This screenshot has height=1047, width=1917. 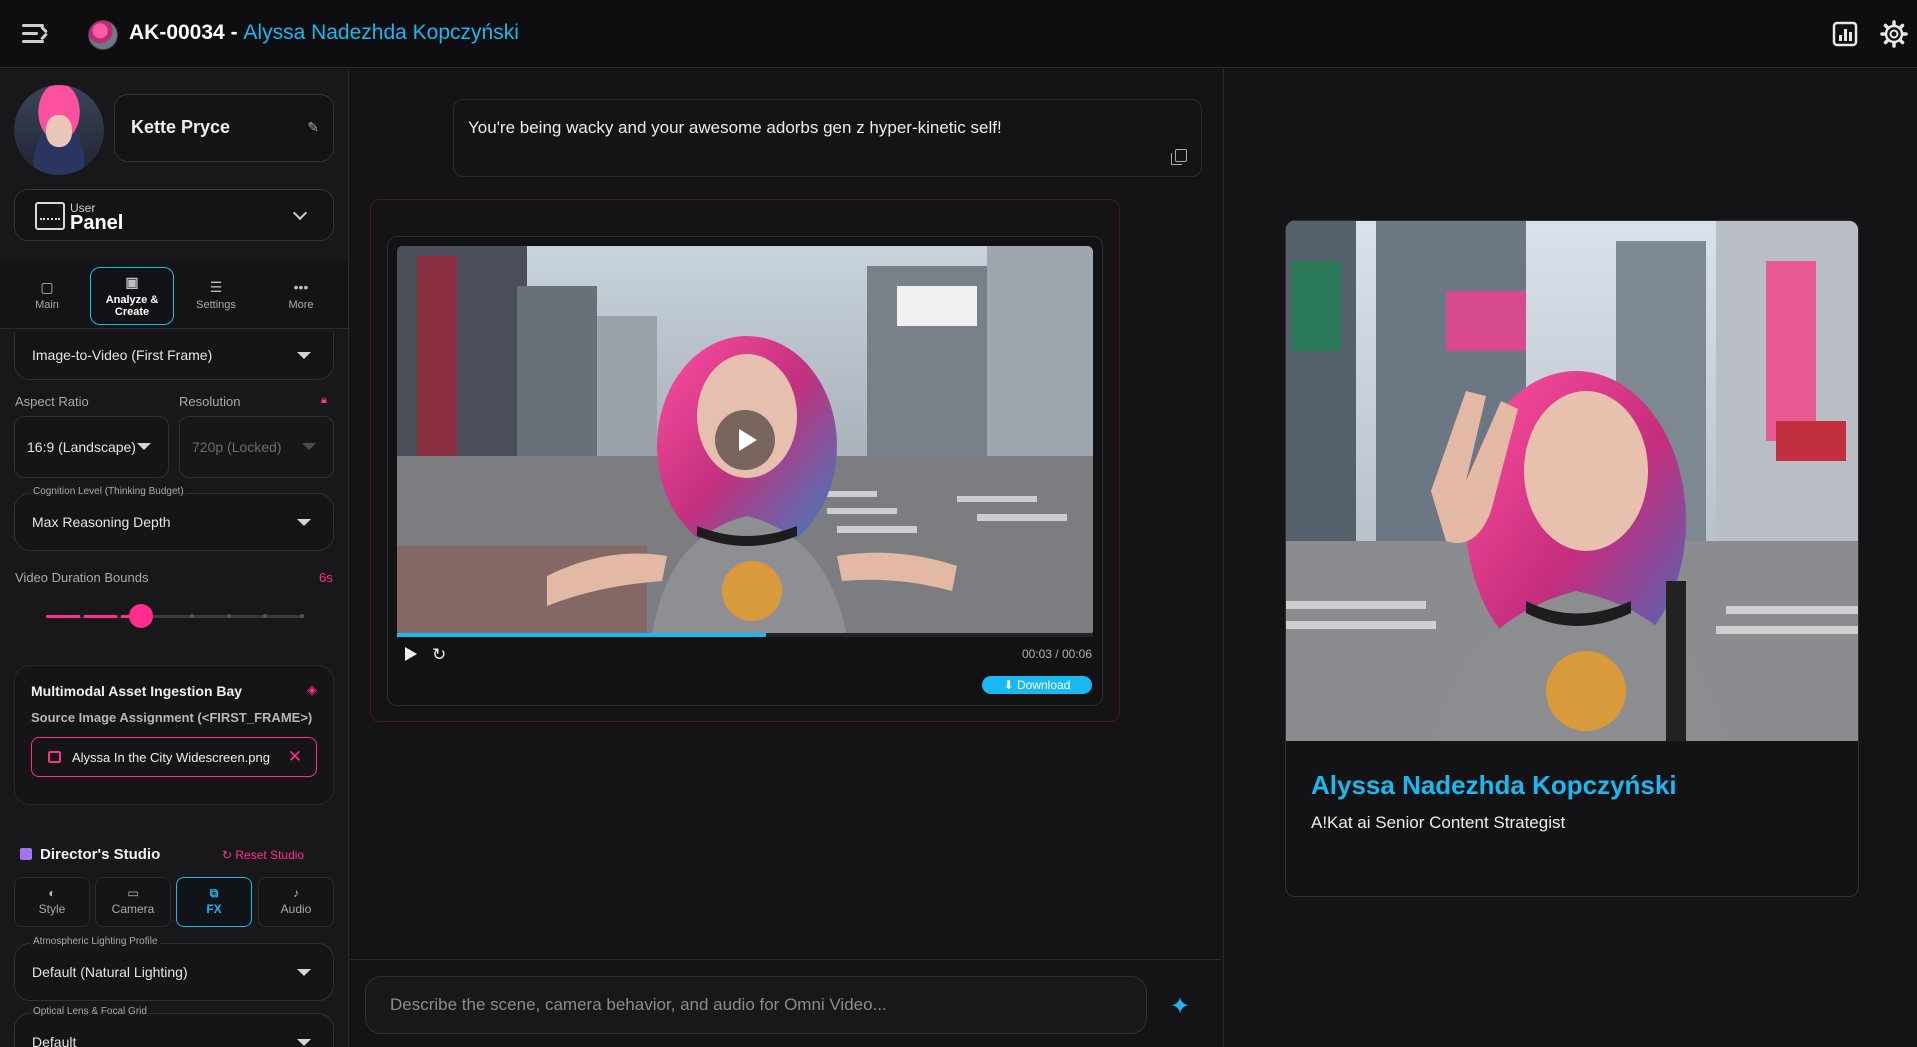 What do you see at coordinates (1438, 822) in the screenshot?
I see `persona-role: A!Kat ai Senior Content Strategist` at bounding box center [1438, 822].